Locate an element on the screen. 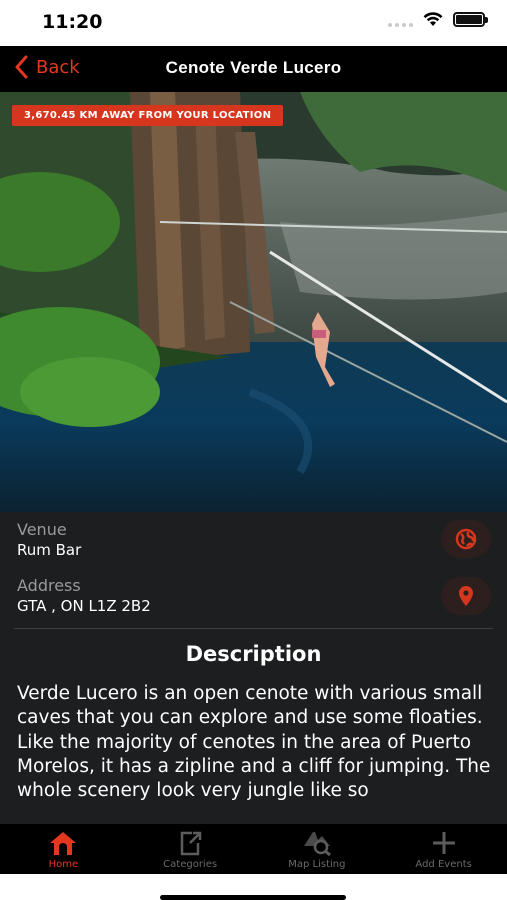 This screenshot has height=900, width=507. tab-home: Home is located at coordinates (63, 849).